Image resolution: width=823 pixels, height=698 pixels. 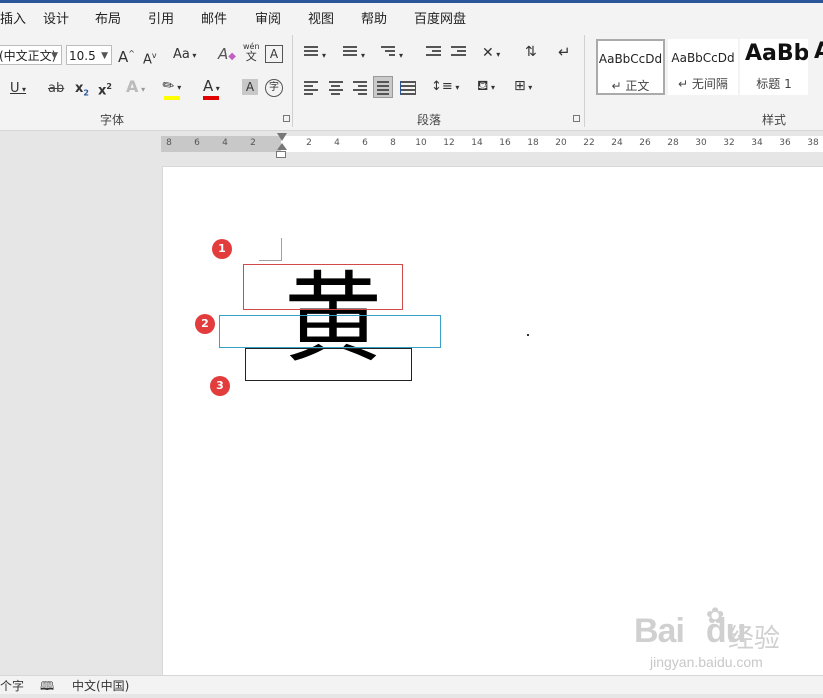 What do you see at coordinates (411, 17) in the screenshot?
I see `ribbon-tab-bar: 插入 设计 布局 引用 邮件 审阅 视图 帮助 百度网盘` at bounding box center [411, 17].